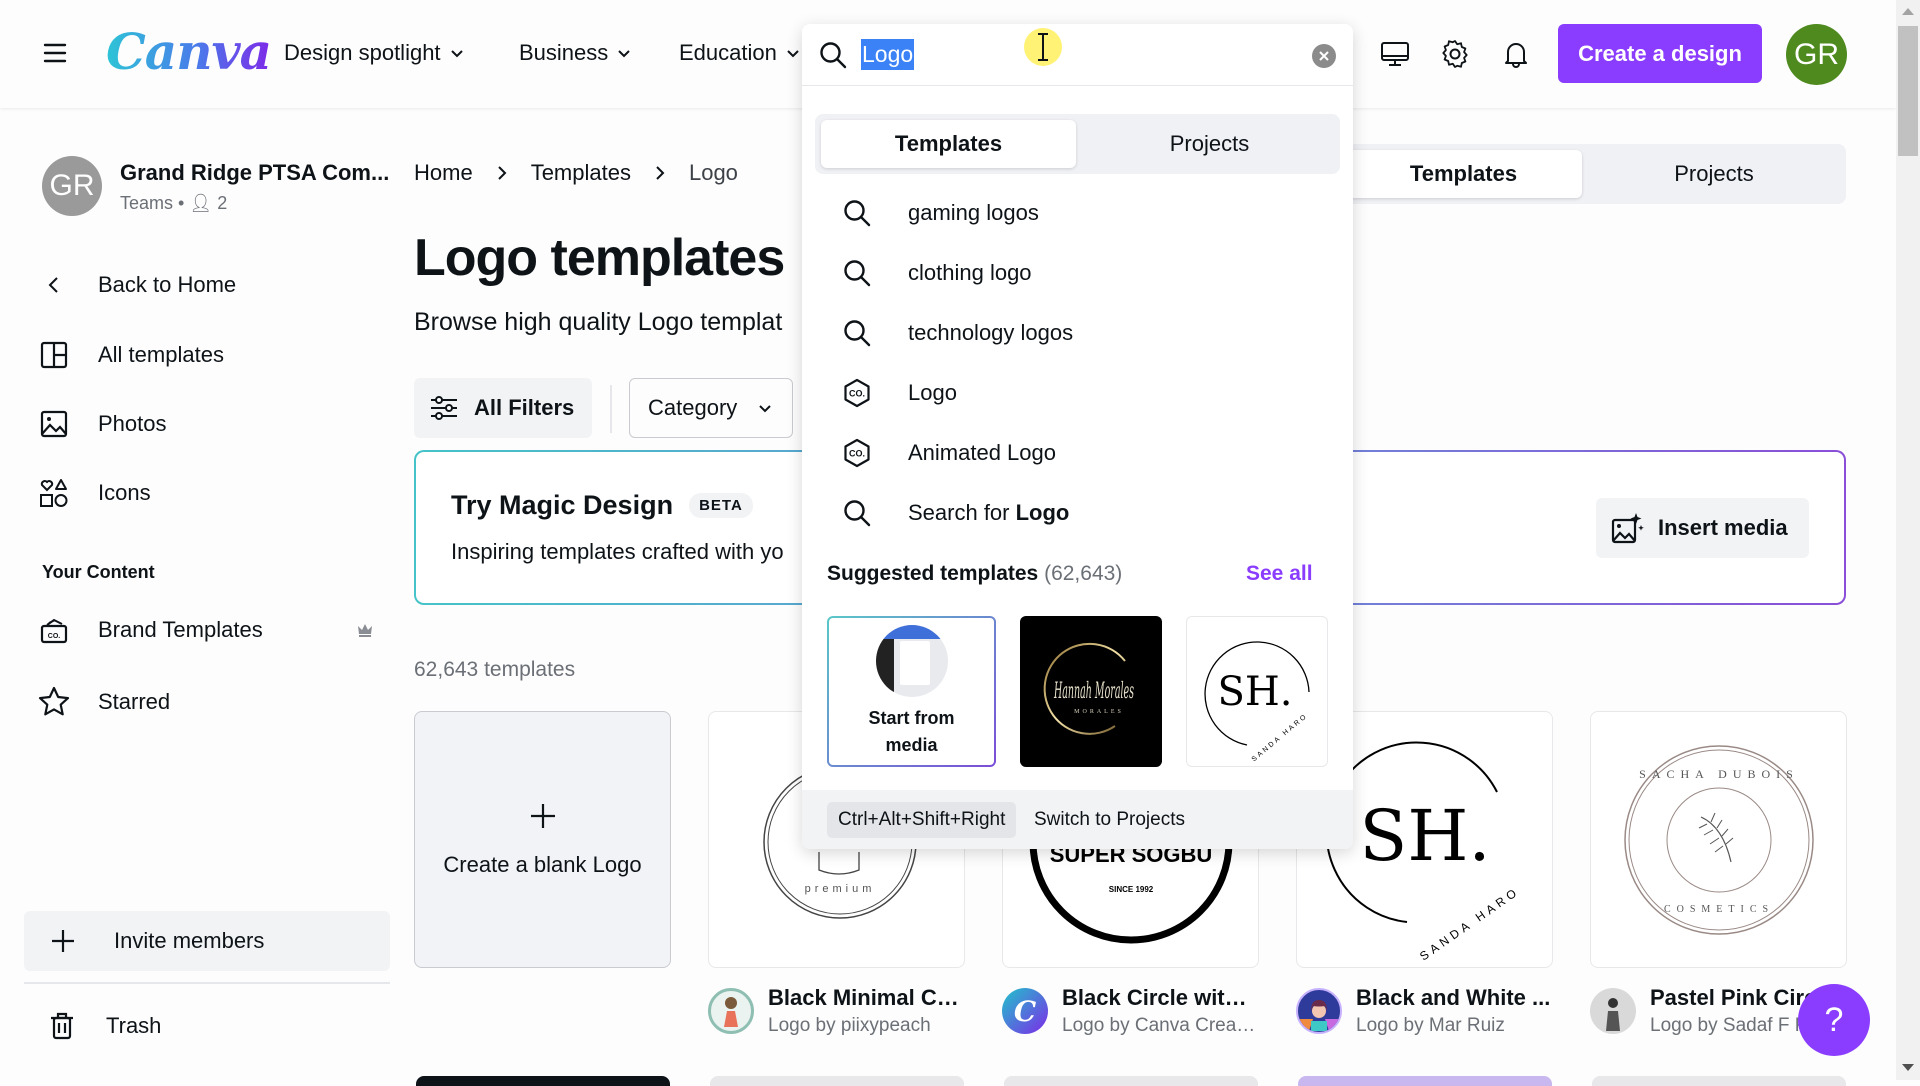 The width and height of the screenshot is (1920, 1086). I want to click on template-count: 62,643 templates, so click(495, 669).